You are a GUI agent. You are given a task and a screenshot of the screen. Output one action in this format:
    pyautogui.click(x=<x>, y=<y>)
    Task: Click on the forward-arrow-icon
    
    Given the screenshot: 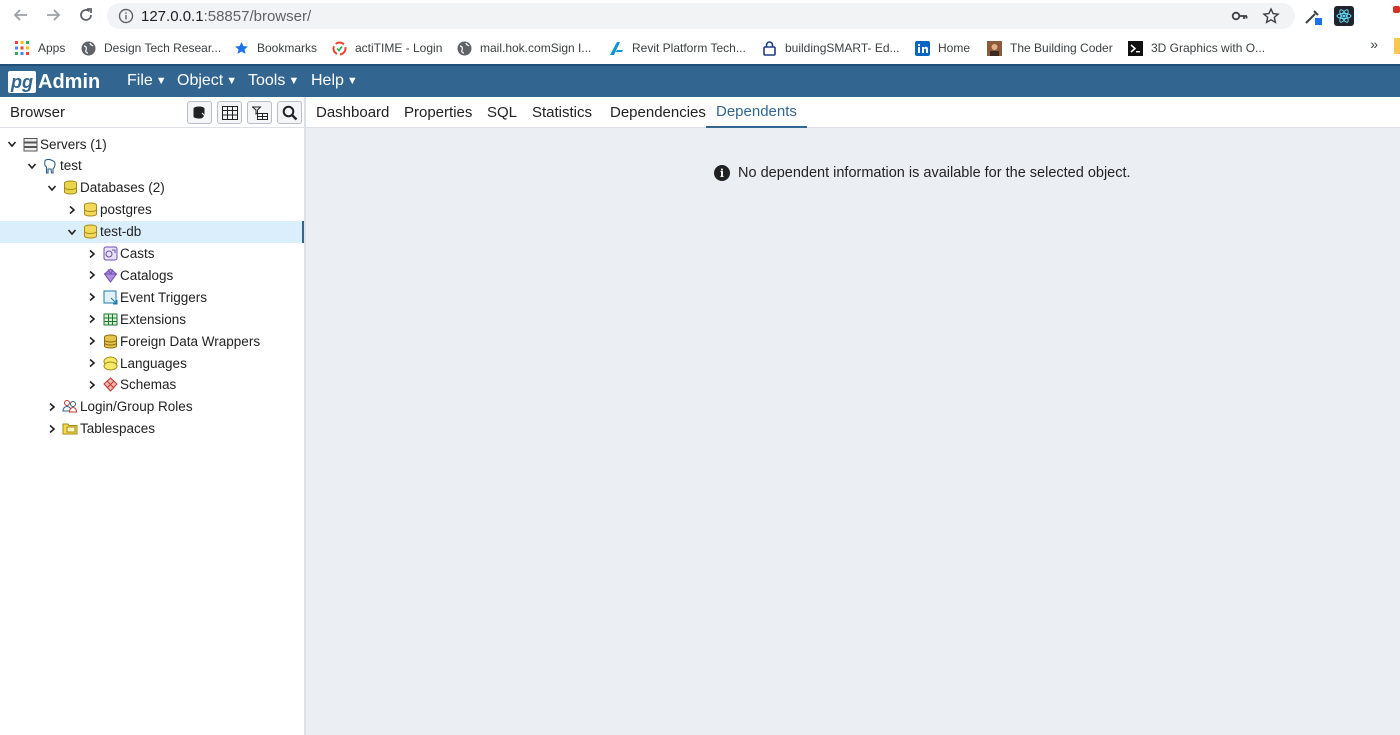 What is the action you would take?
    pyautogui.click(x=54, y=15)
    